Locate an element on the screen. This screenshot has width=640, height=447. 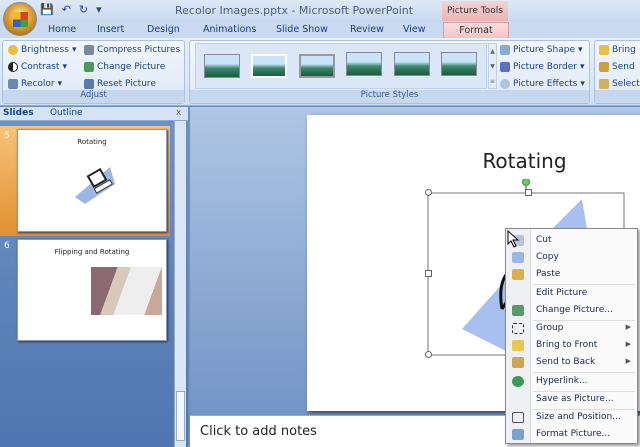
arrange-group: Bring Send Select is located at coordinates (617, 72).